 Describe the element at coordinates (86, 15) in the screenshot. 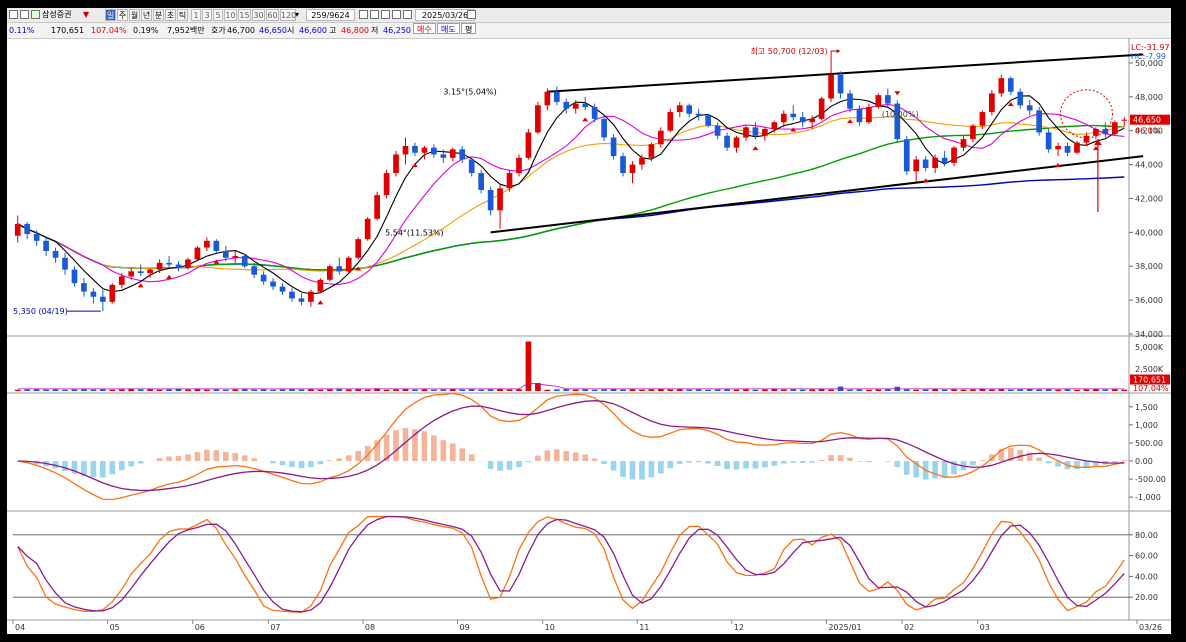

I see `dropdown-icon: ▼` at that location.